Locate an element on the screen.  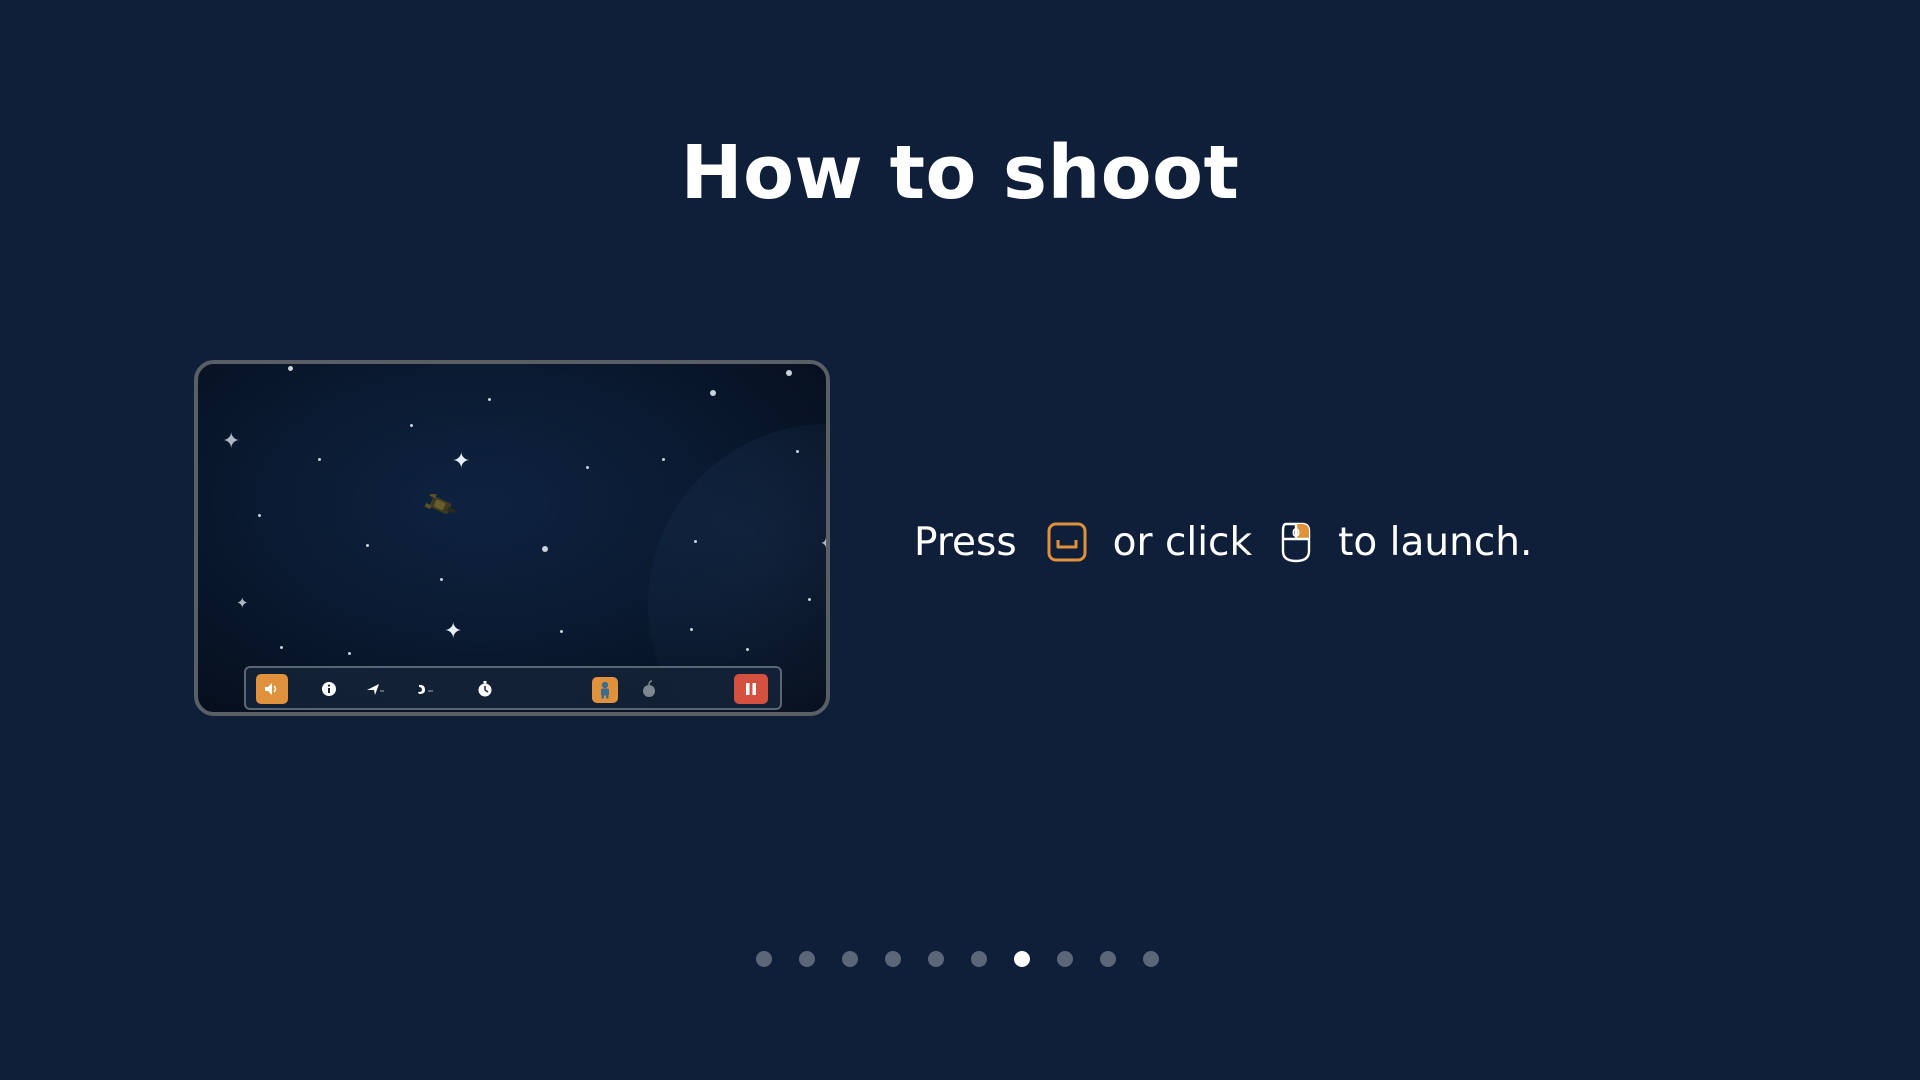
game-hud is located at coordinates (513, 688).